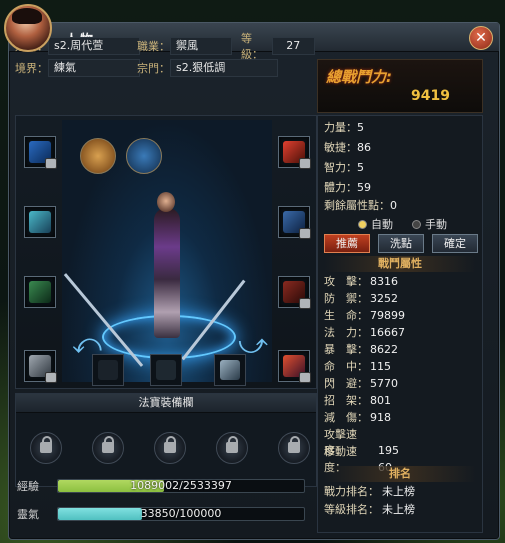  I want to click on recommend-button: 推薦, so click(347, 243).